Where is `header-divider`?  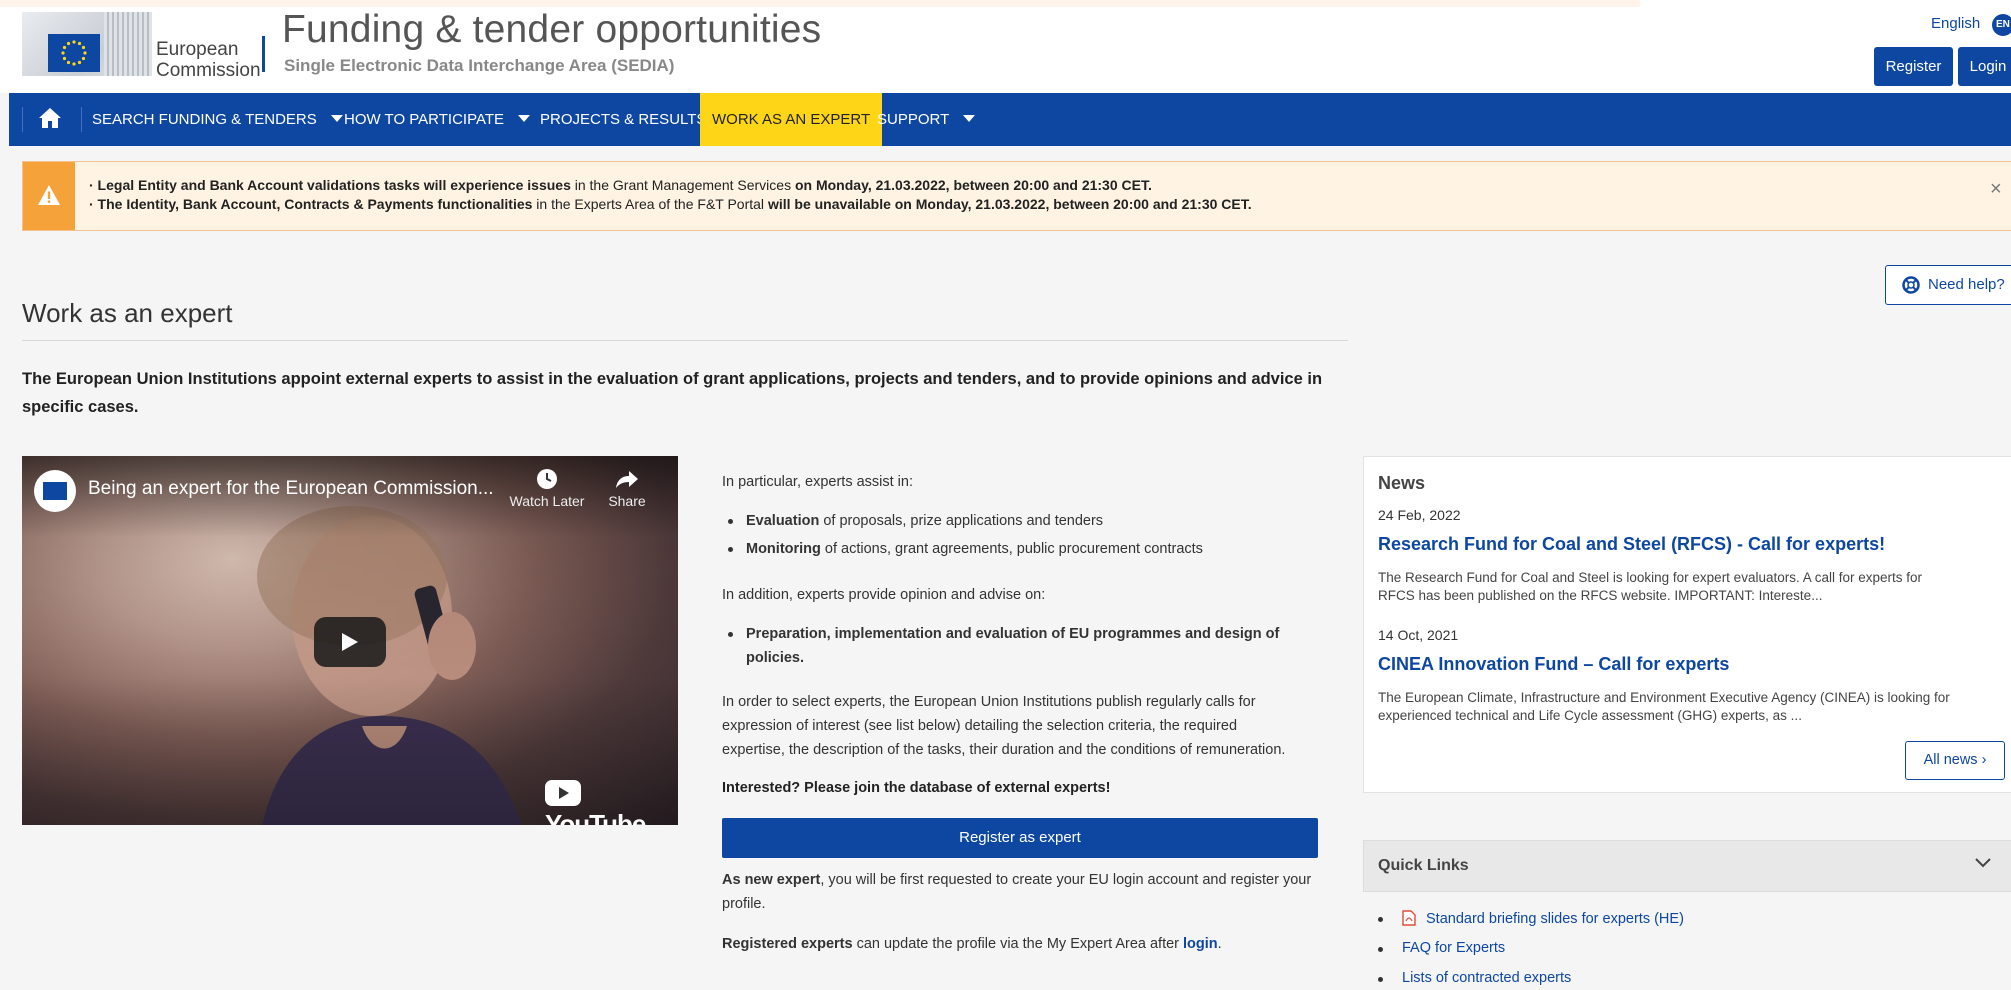 header-divider is located at coordinates (263, 54).